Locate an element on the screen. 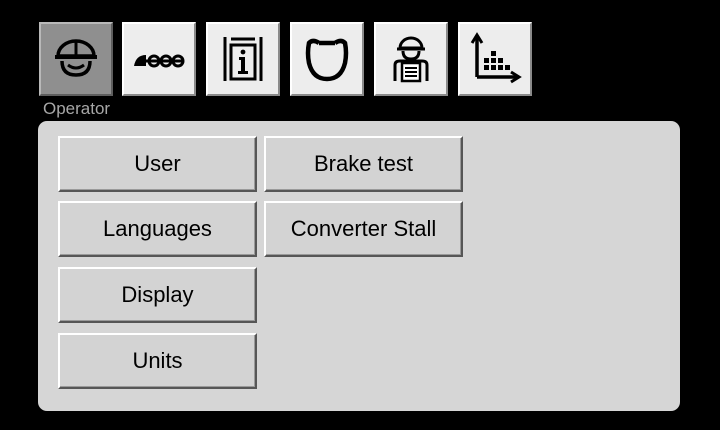 Image resolution: width=720 pixels, height=430 pixels. tab-info is located at coordinates (243, 59).